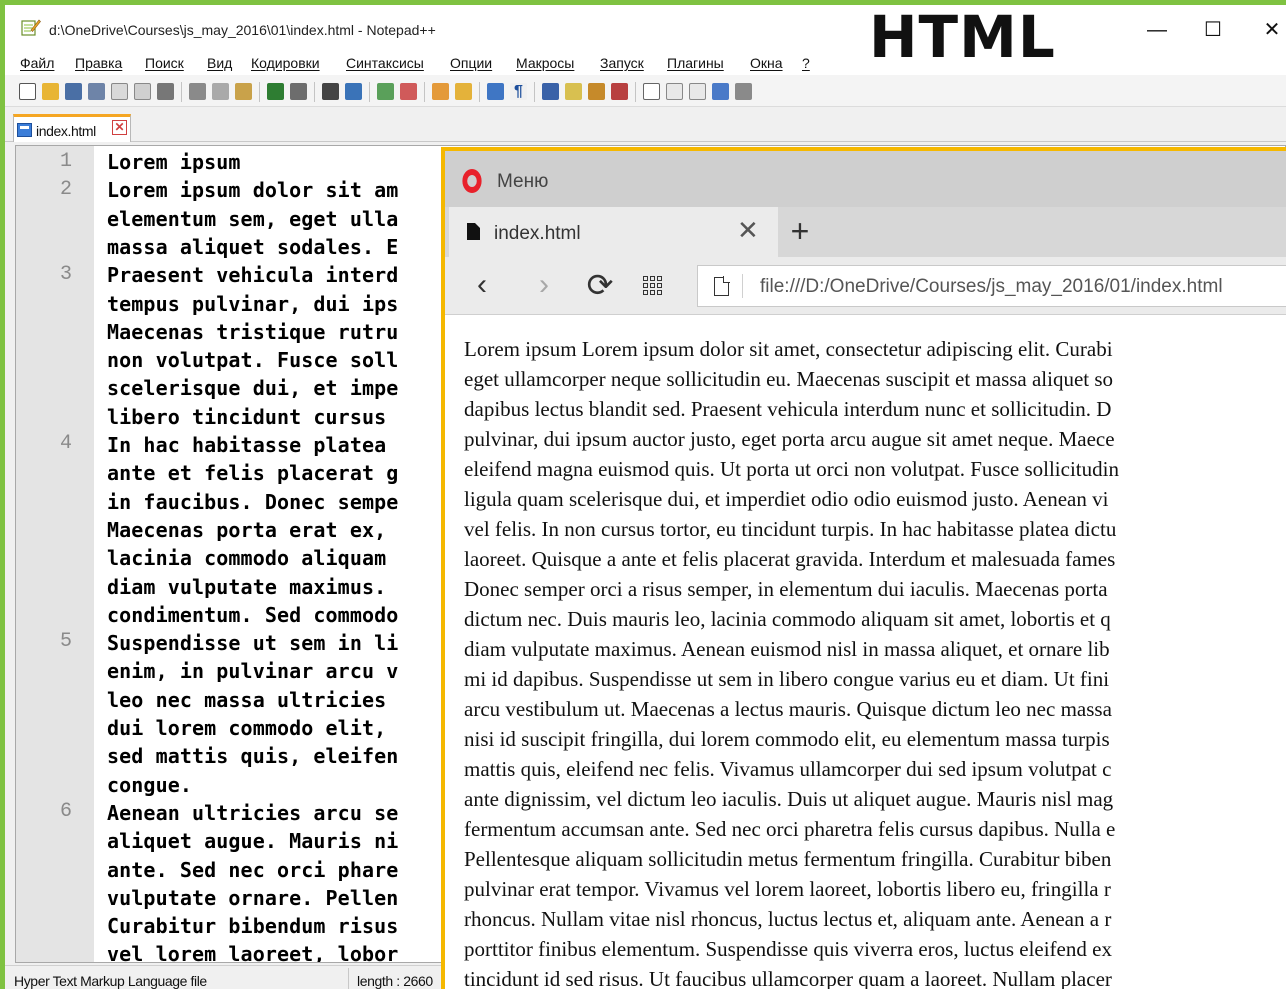 The width and height of the screenshot is (1286, 989). I want to click on function-list-icon, so click(619, 91).